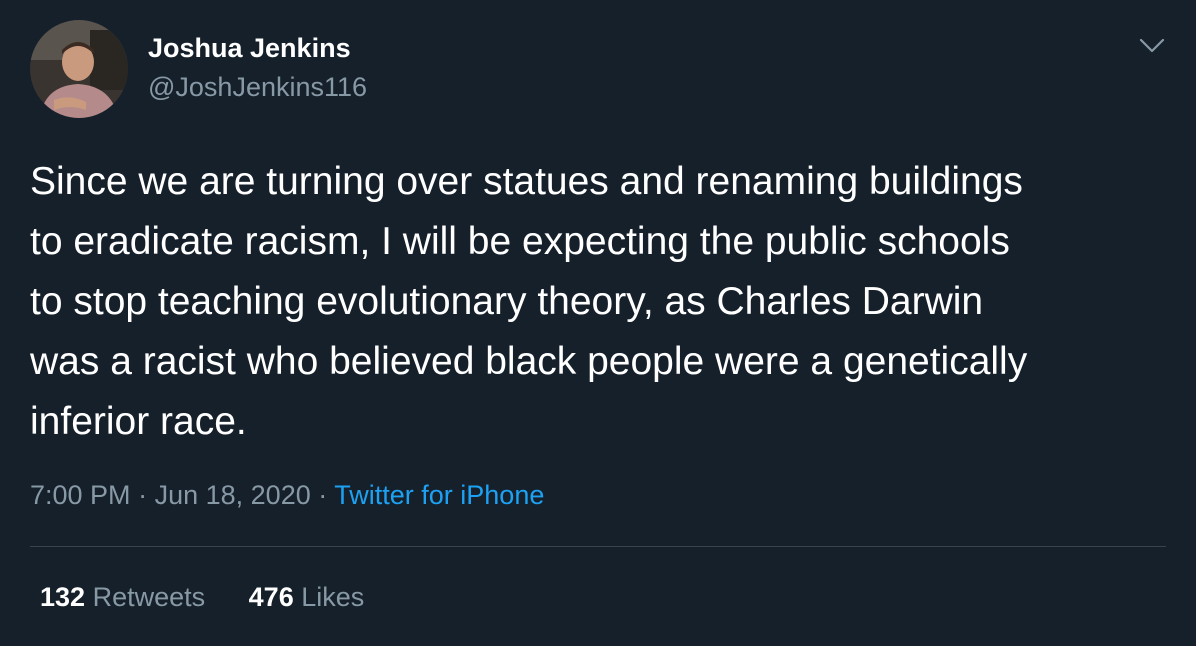 This screenshot has width=1196, height=646. I want to click on tweet-date: Jun 18, 2020, so click(233, 495).